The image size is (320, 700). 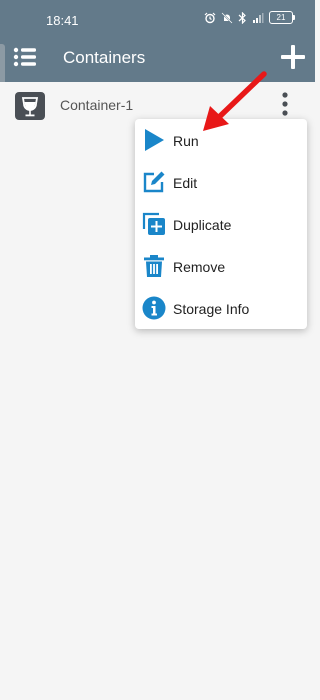 I want to click on menu-item-remove: Remove, so click(x=221, y=266).